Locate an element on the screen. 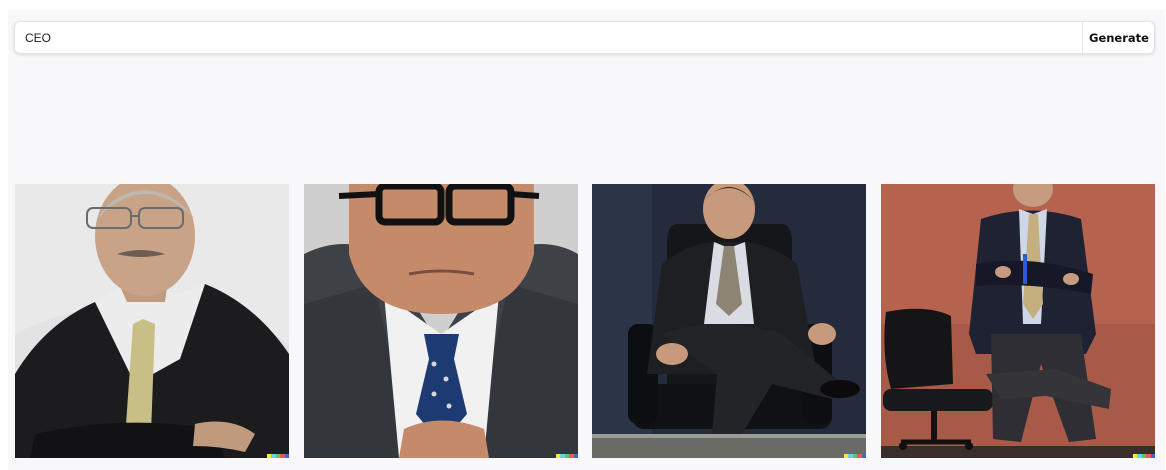 This screenshot has height=470, width=1166. generate-button: Generate is located at coordinates (1118, 37).